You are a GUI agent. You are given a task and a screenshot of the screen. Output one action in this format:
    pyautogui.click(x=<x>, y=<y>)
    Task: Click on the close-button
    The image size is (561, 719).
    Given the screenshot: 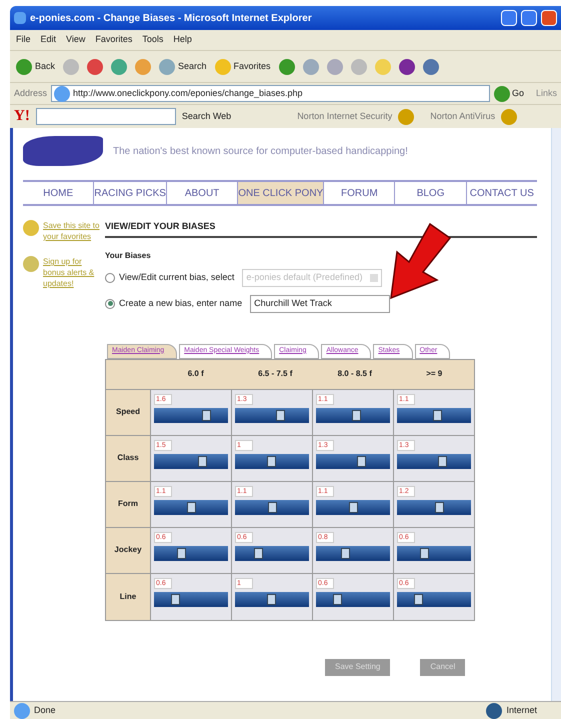 What is the action you would take?
    pyautogui.click(x=549, y=18)
    